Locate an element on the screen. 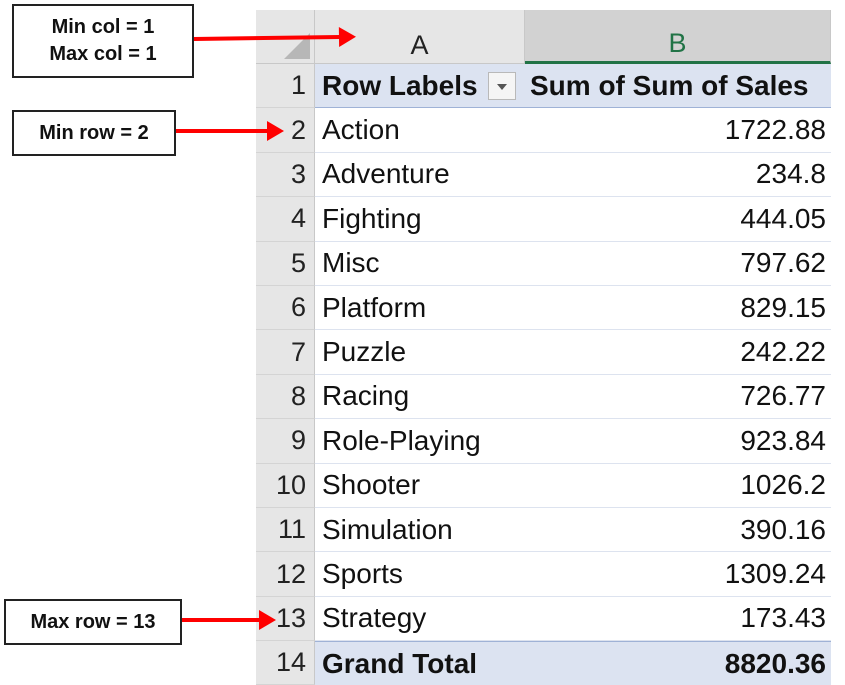 This screenshot has width=845, height=685. column-header-b: B is located at coordinates (678, 37).